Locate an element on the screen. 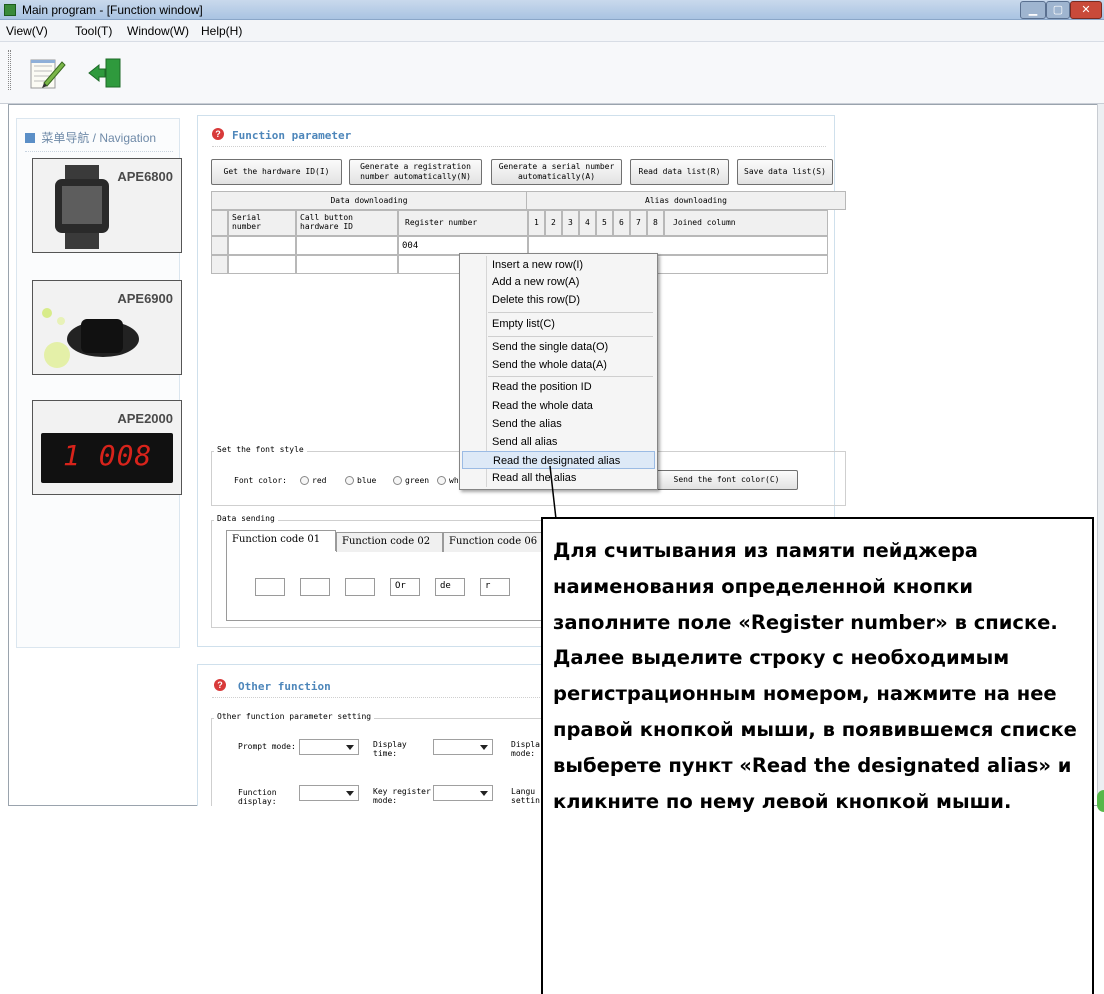  column-header-3: 3 is located at coordinates (570, 223).